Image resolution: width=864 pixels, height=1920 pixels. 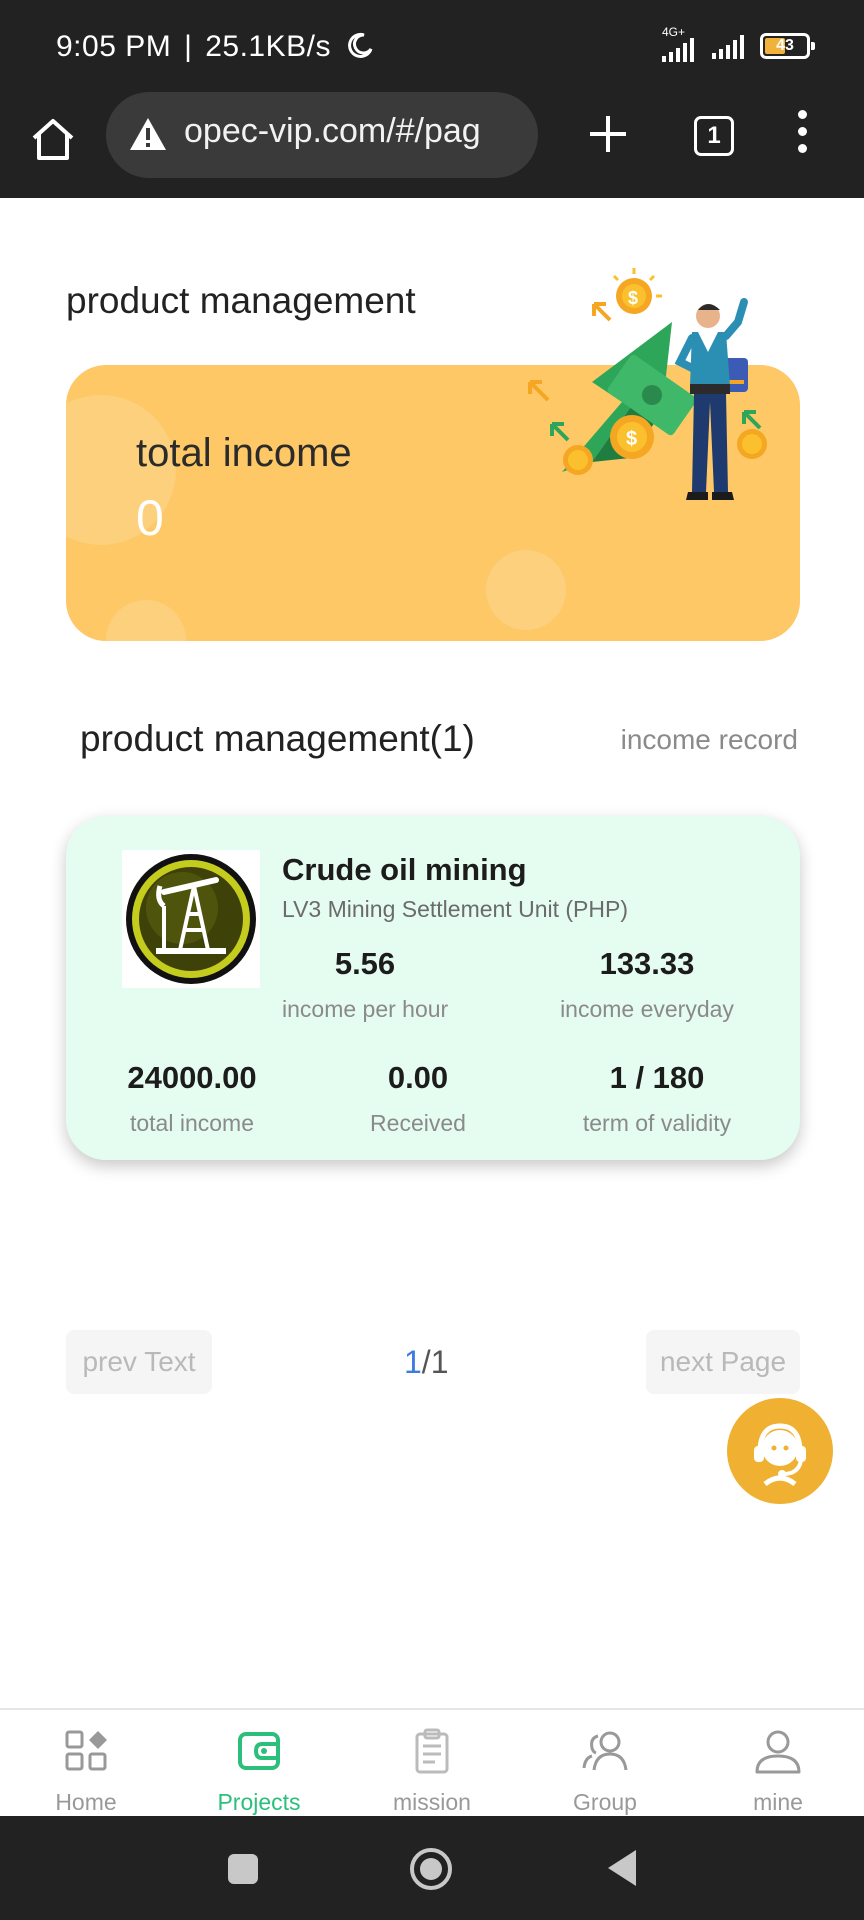 What do you see at coordinates (780, 1455) in the screenshot?
I see `headset-agent-icon` at bounding box center [780, 1455].